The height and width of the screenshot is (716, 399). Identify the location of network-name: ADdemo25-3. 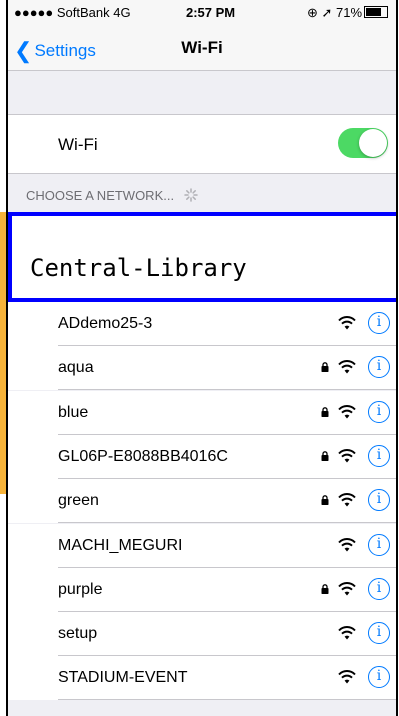
(105, 323).